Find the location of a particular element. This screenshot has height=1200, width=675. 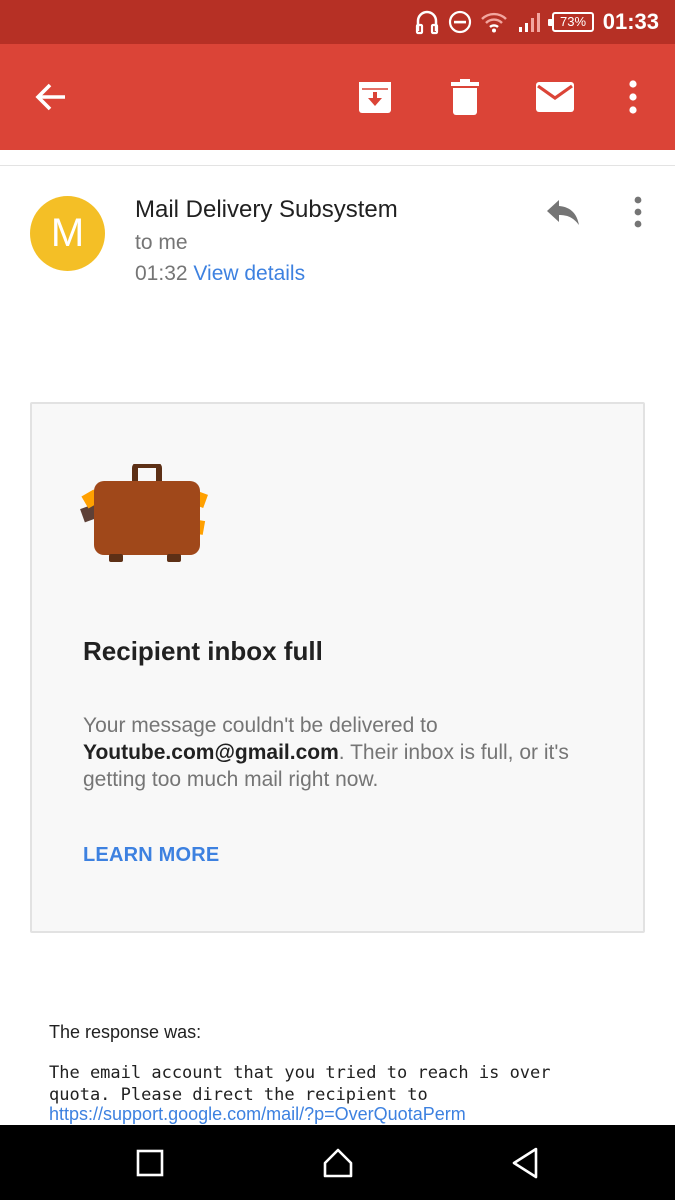

response-label: The response was: is located at coordinates (125, 1032).